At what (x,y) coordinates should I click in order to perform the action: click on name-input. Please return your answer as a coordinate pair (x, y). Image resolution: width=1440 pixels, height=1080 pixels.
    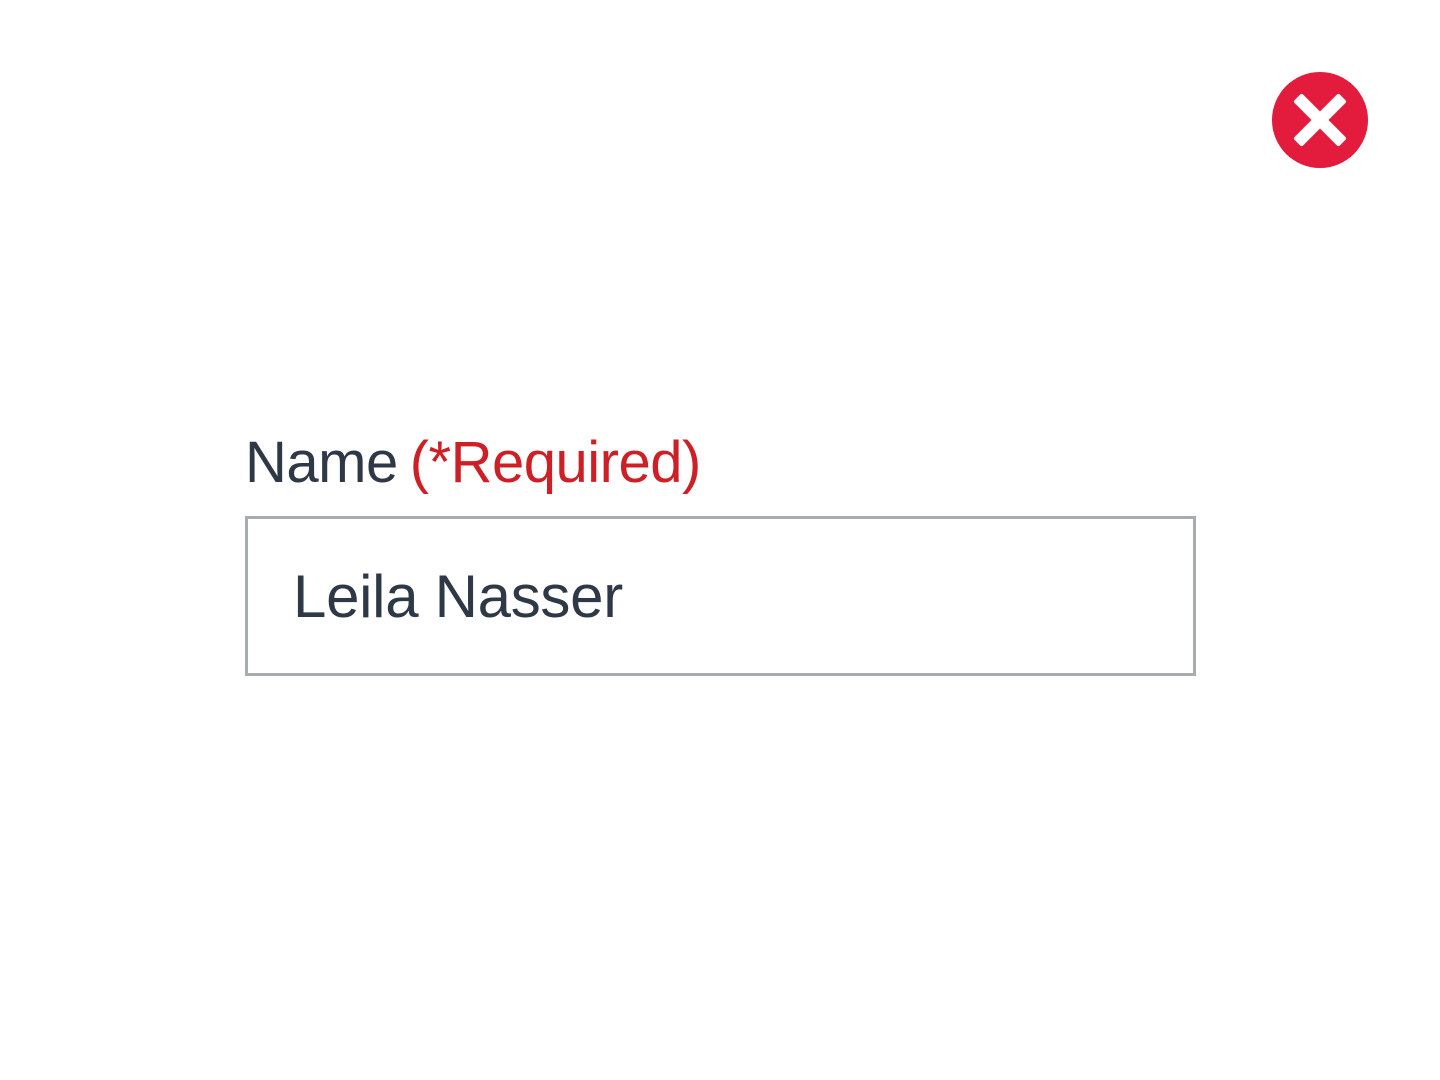
    Looking at the image, I should click on (720, 596).